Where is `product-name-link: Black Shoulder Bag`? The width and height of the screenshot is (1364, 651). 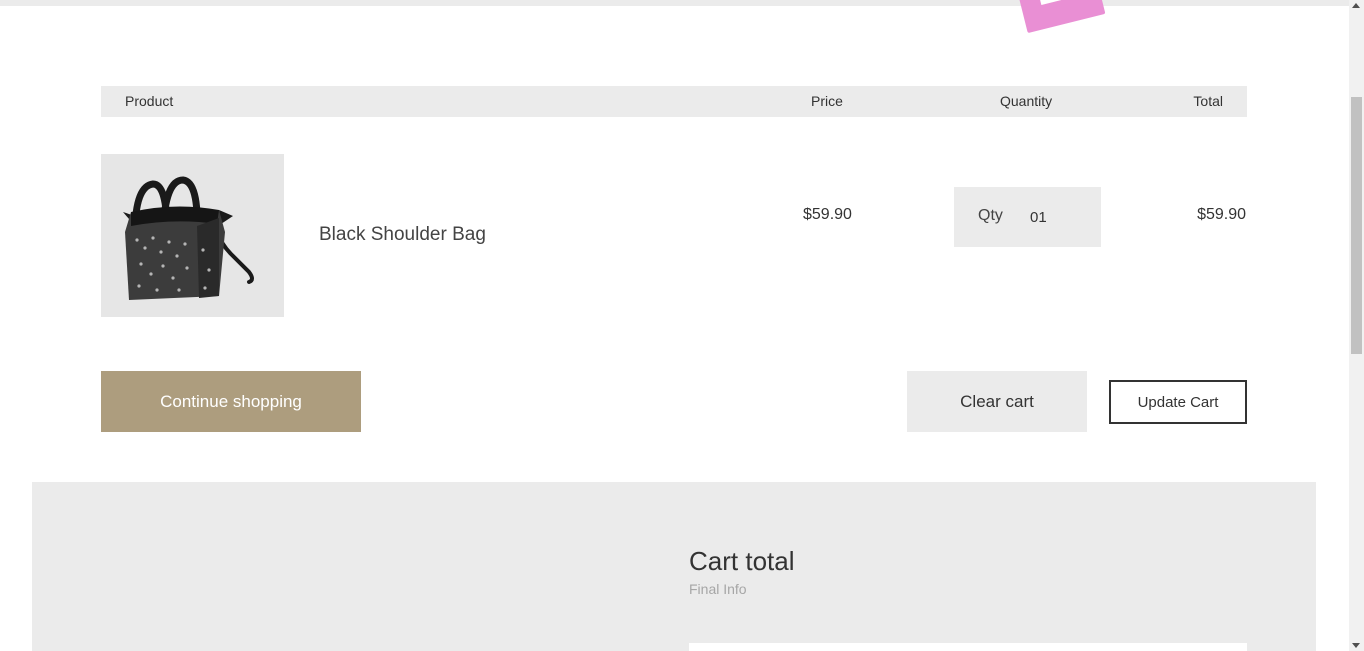 product-name-link: Black Shoulder Bag is located at coordinates (402, 235).